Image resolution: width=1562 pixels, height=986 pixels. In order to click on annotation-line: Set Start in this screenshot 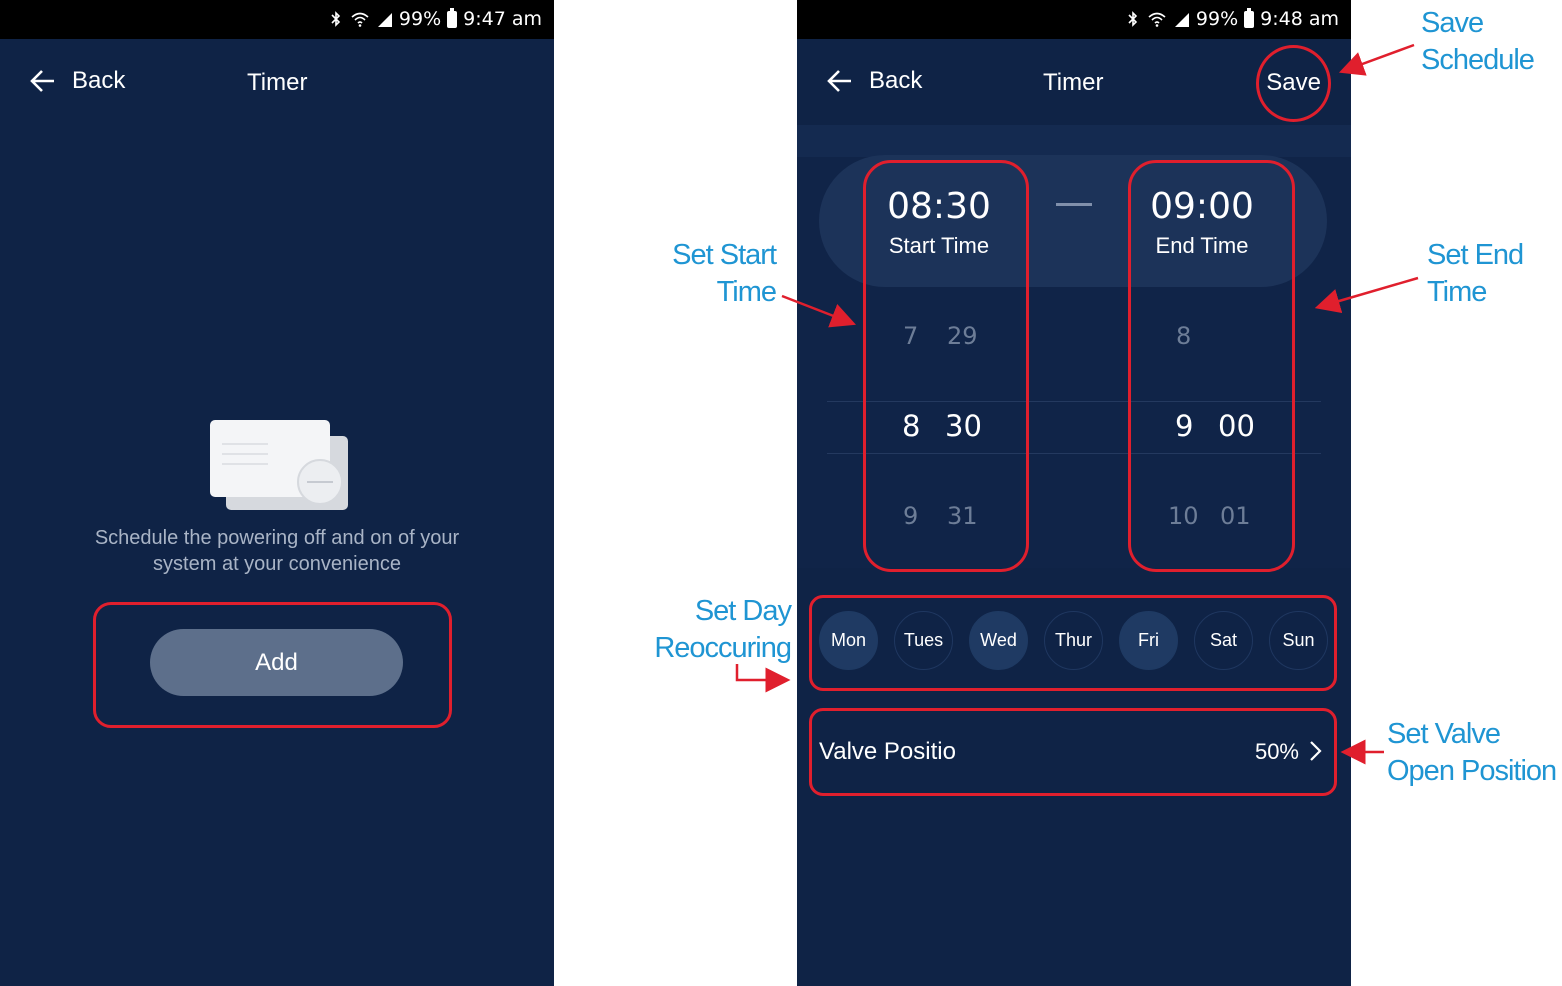, I will do `click(724, 255)`.